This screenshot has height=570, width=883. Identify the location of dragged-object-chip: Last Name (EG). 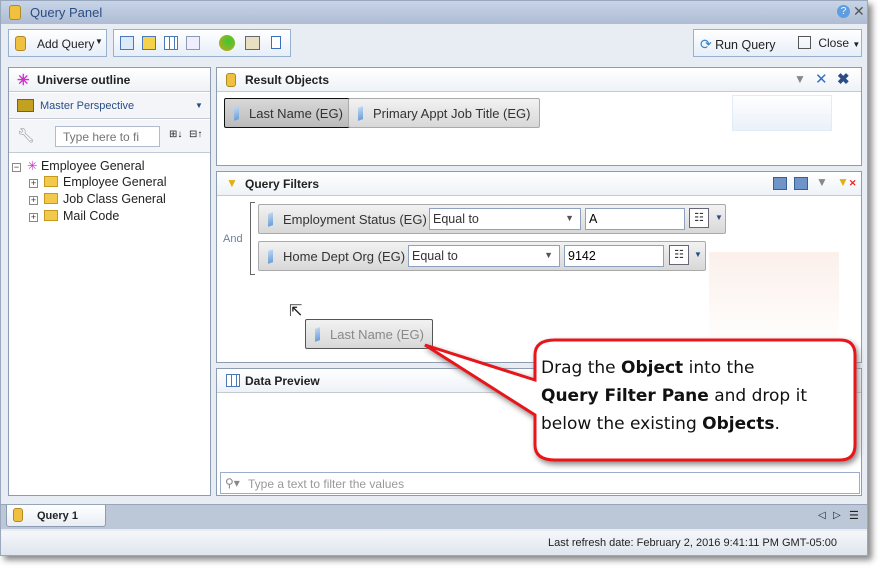
(369, 334).